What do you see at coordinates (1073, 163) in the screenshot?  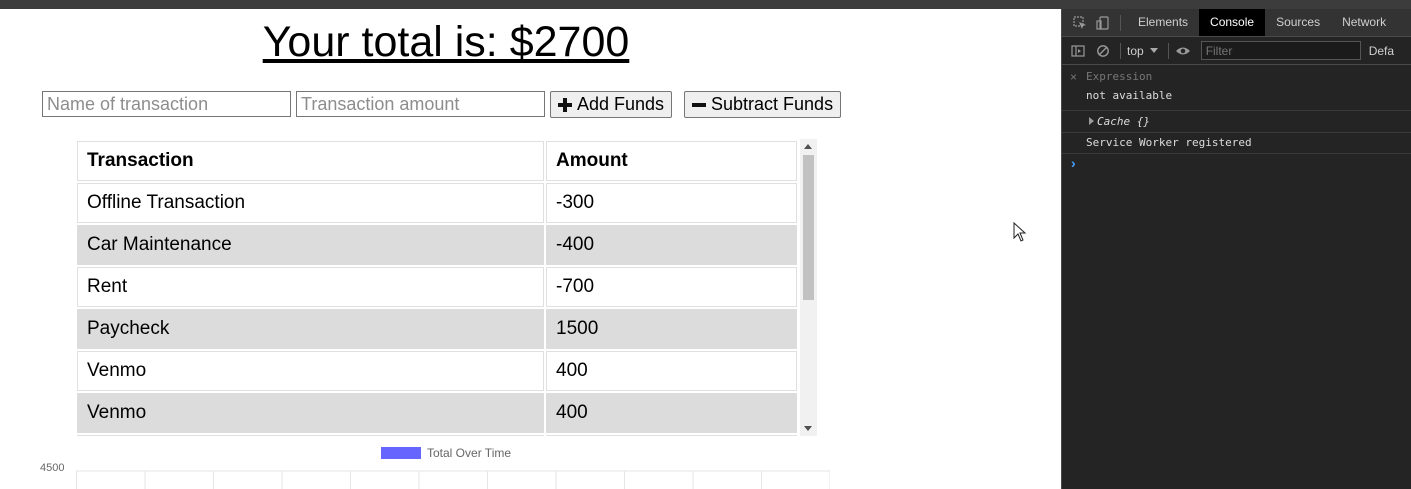 I see `prompt-chevron-icon: ›` at bounding box center [1073, 163].